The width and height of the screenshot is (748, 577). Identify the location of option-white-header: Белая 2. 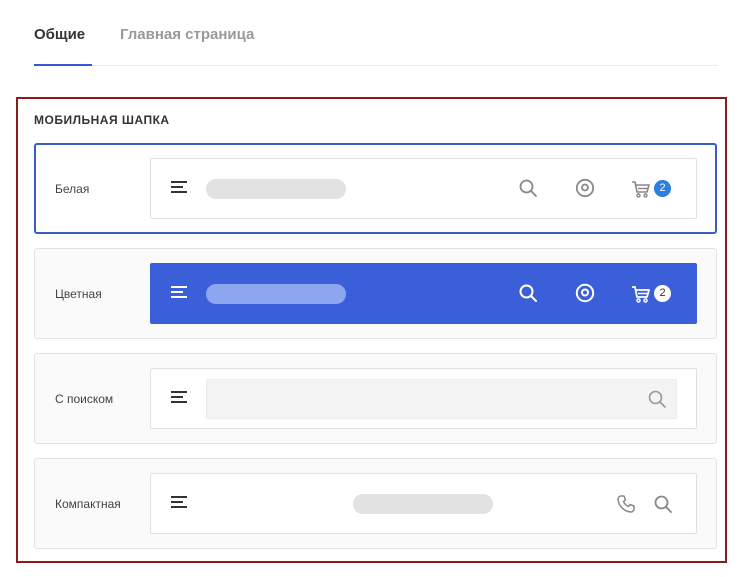
(375, 188).